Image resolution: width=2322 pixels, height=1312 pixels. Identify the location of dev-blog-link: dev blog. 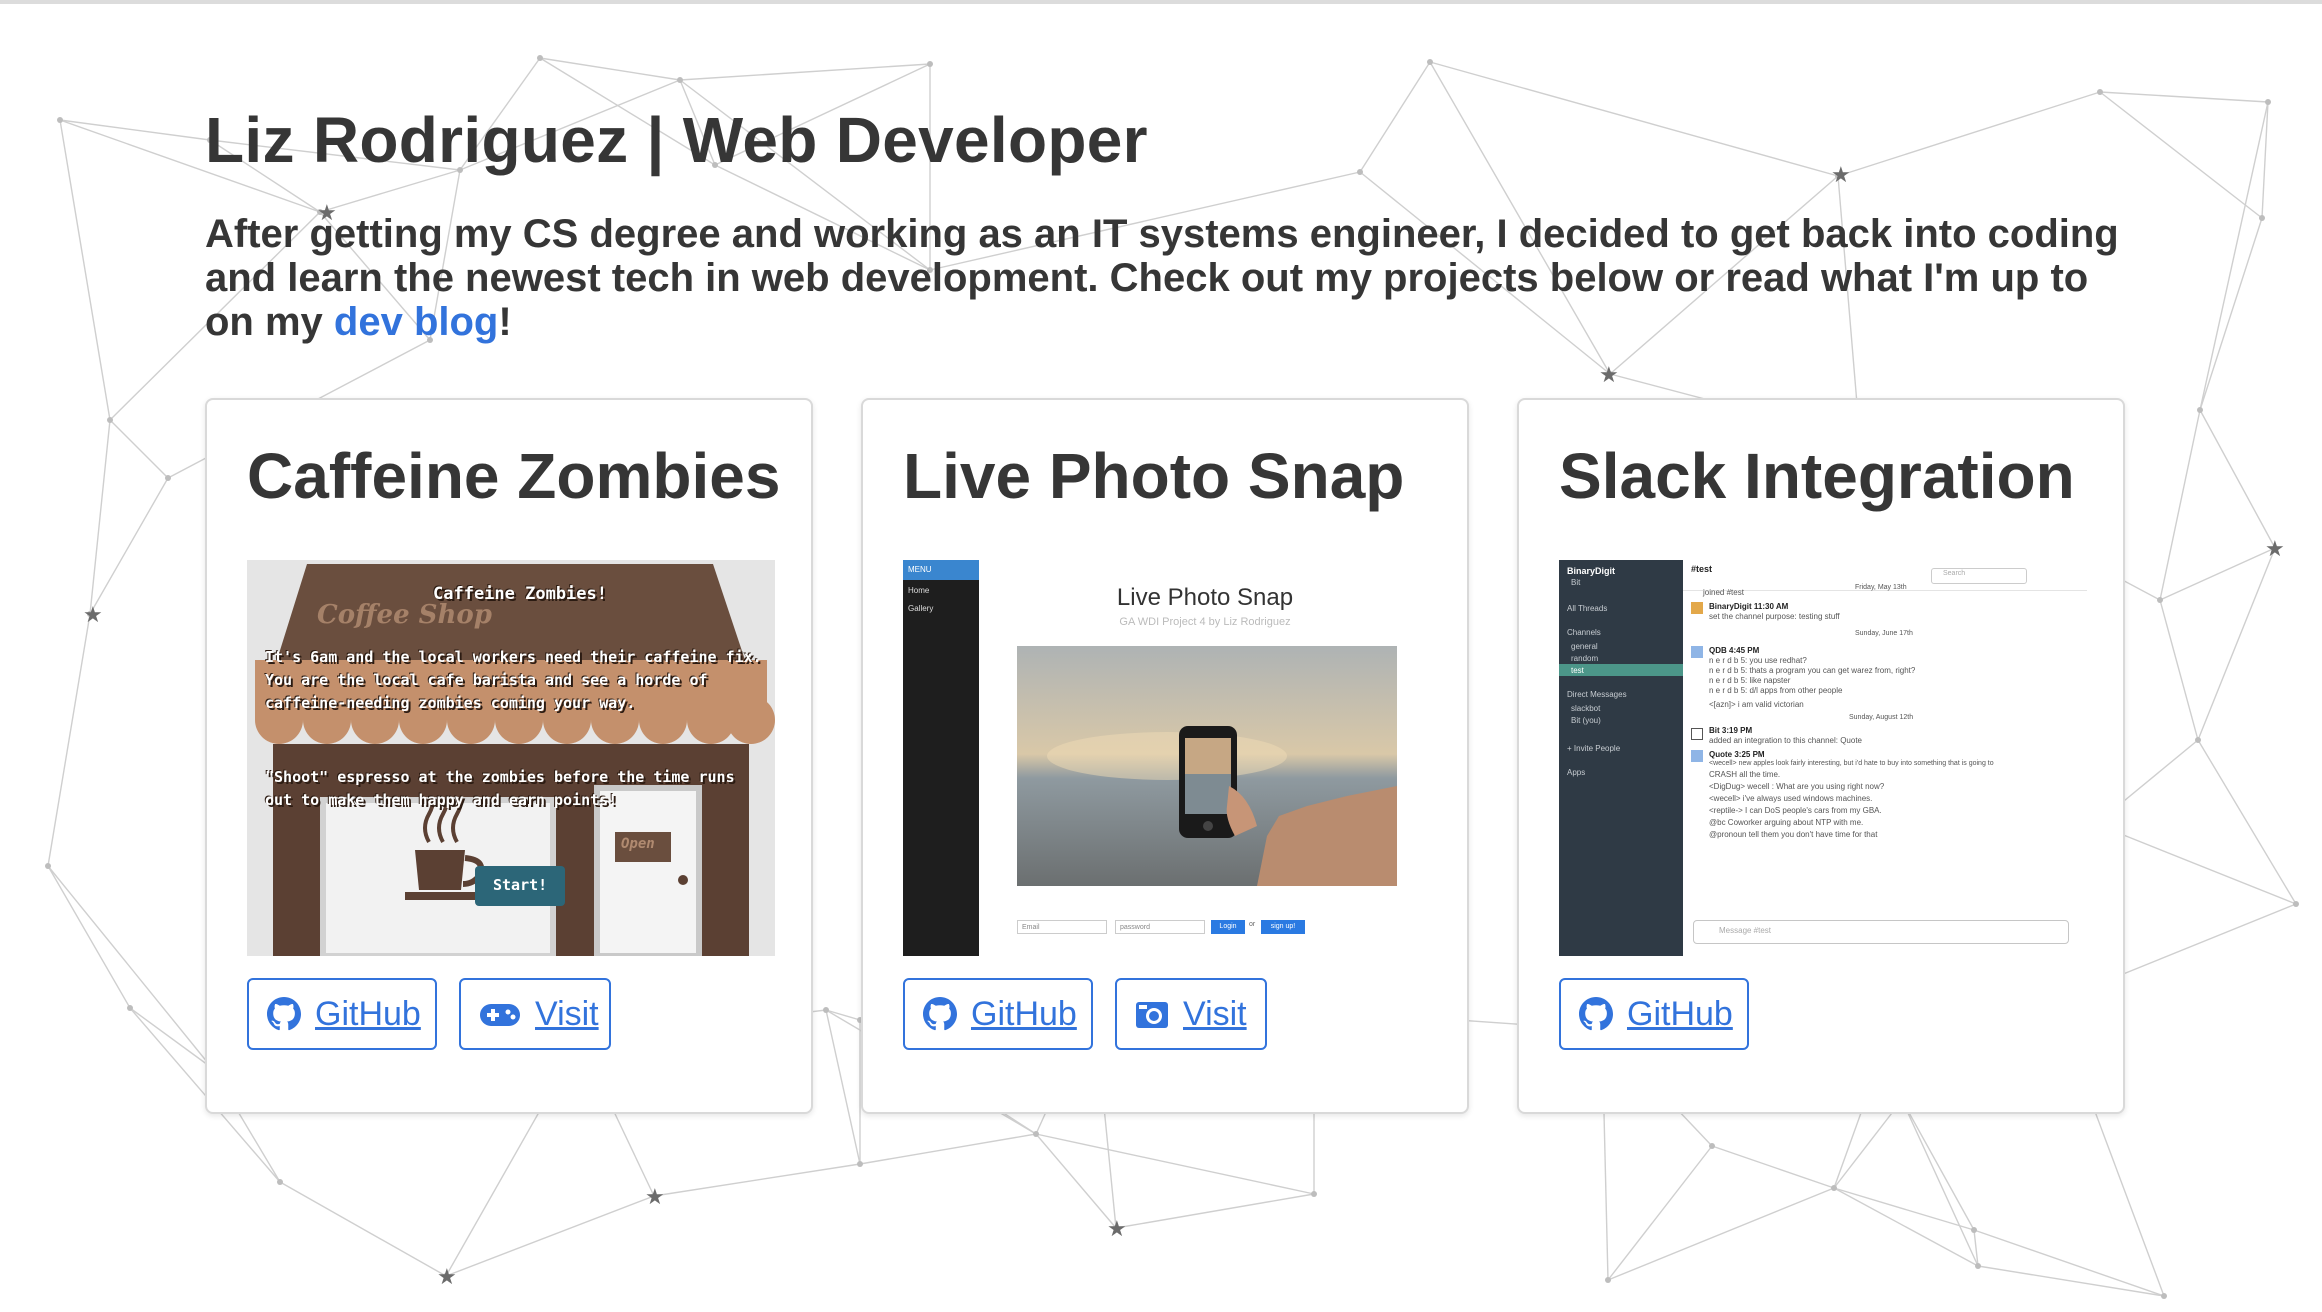
(416, 322).